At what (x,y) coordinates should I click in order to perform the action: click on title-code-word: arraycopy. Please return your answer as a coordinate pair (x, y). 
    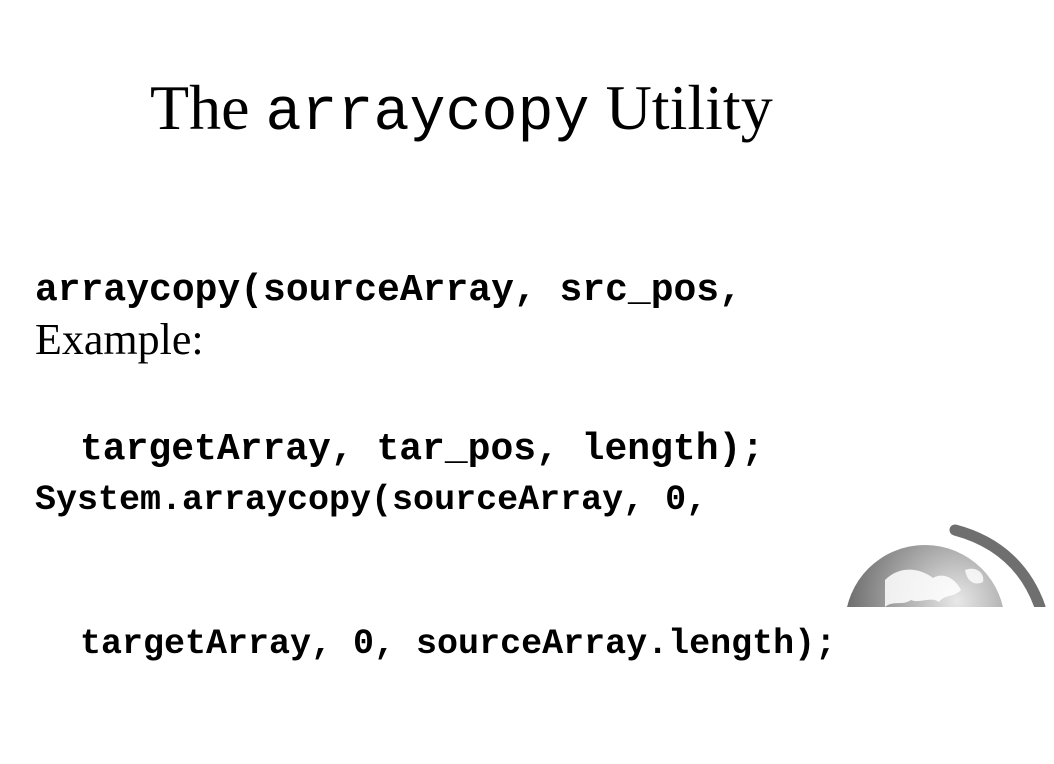
    Looking at the image, I should click on (427, 113).